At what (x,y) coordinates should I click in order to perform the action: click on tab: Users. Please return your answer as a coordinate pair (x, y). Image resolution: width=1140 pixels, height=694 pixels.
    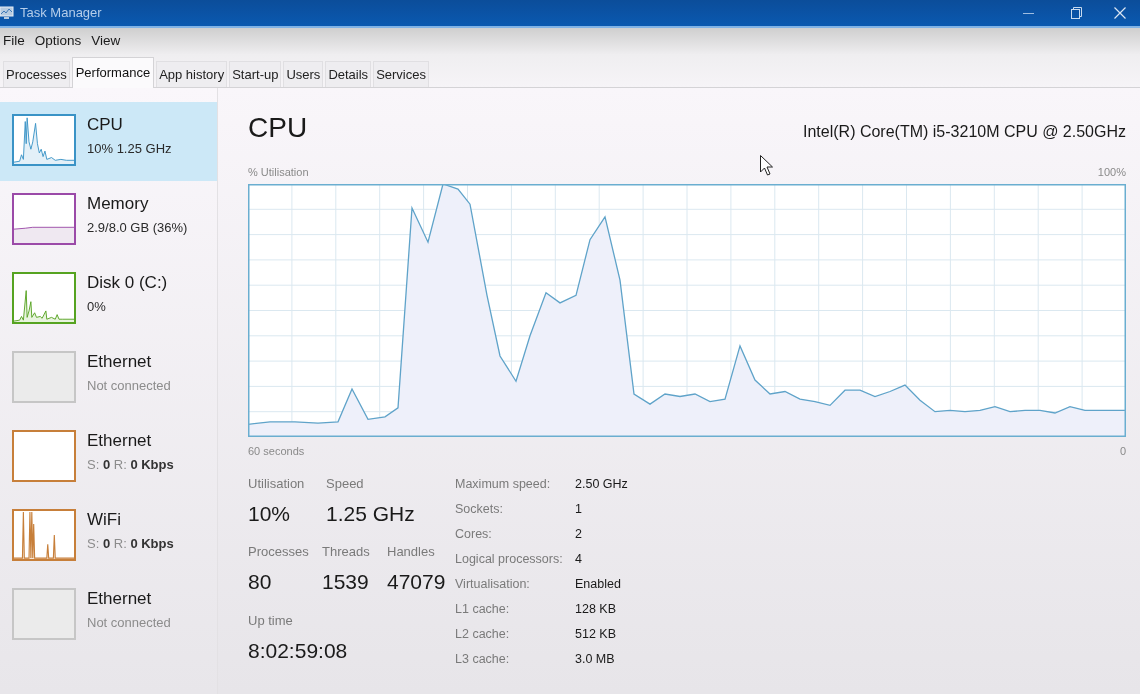
    Looking at the image, I should click on (303, 74).